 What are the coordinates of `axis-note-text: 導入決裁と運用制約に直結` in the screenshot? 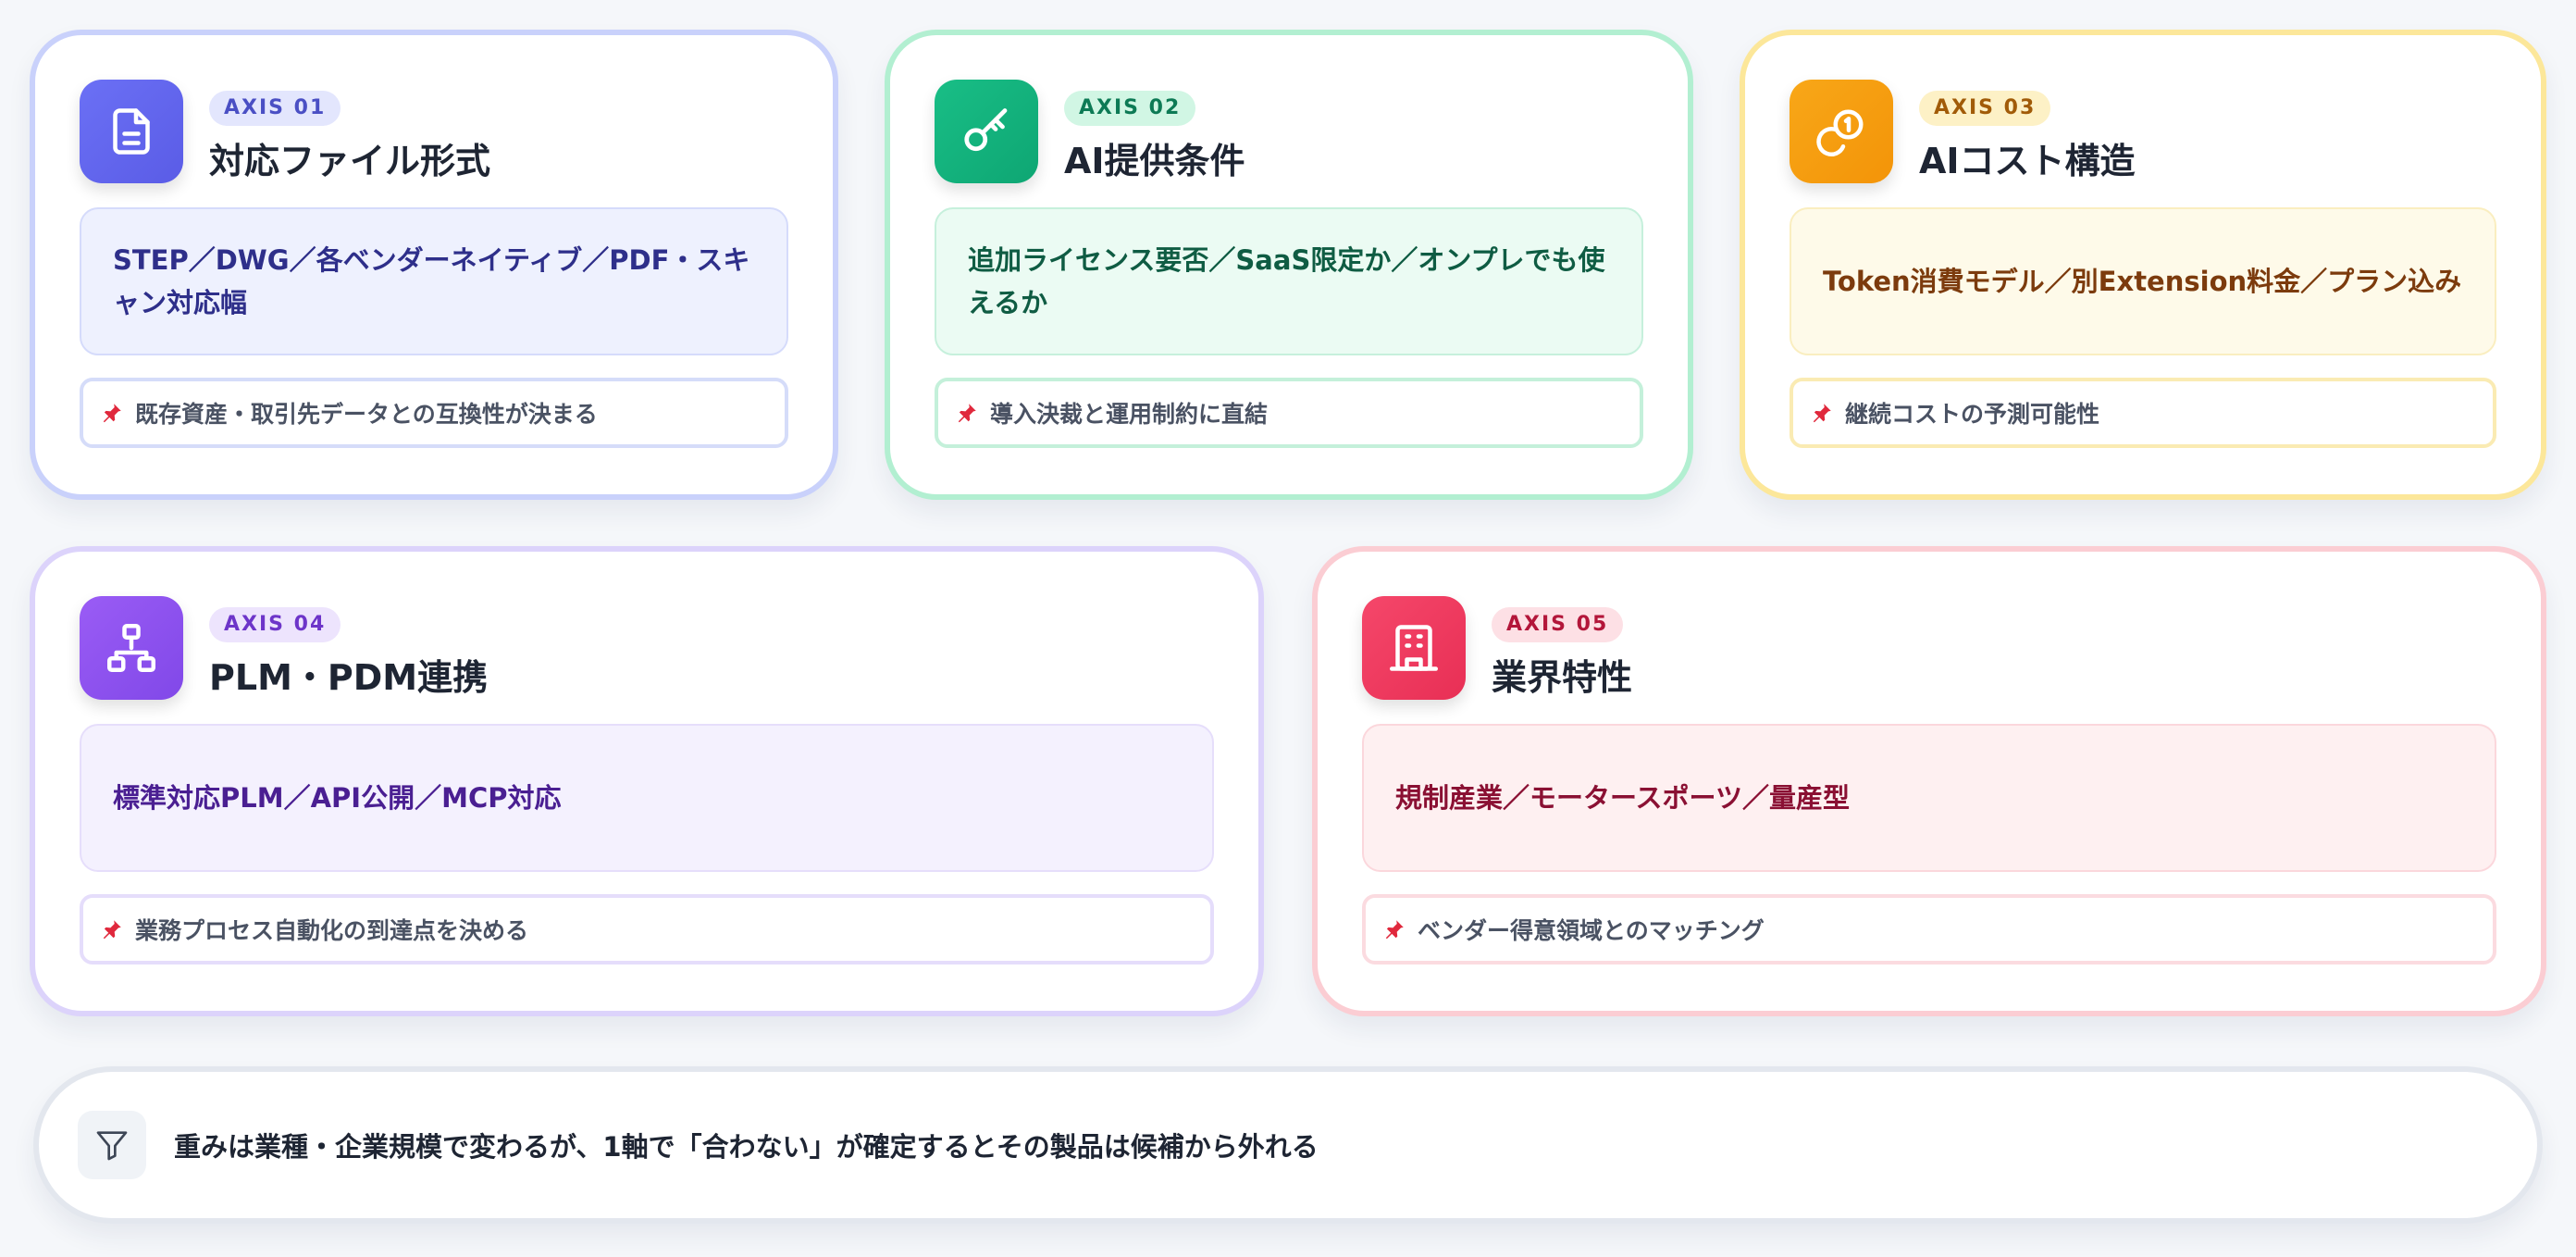 It's located at (1130, 415).